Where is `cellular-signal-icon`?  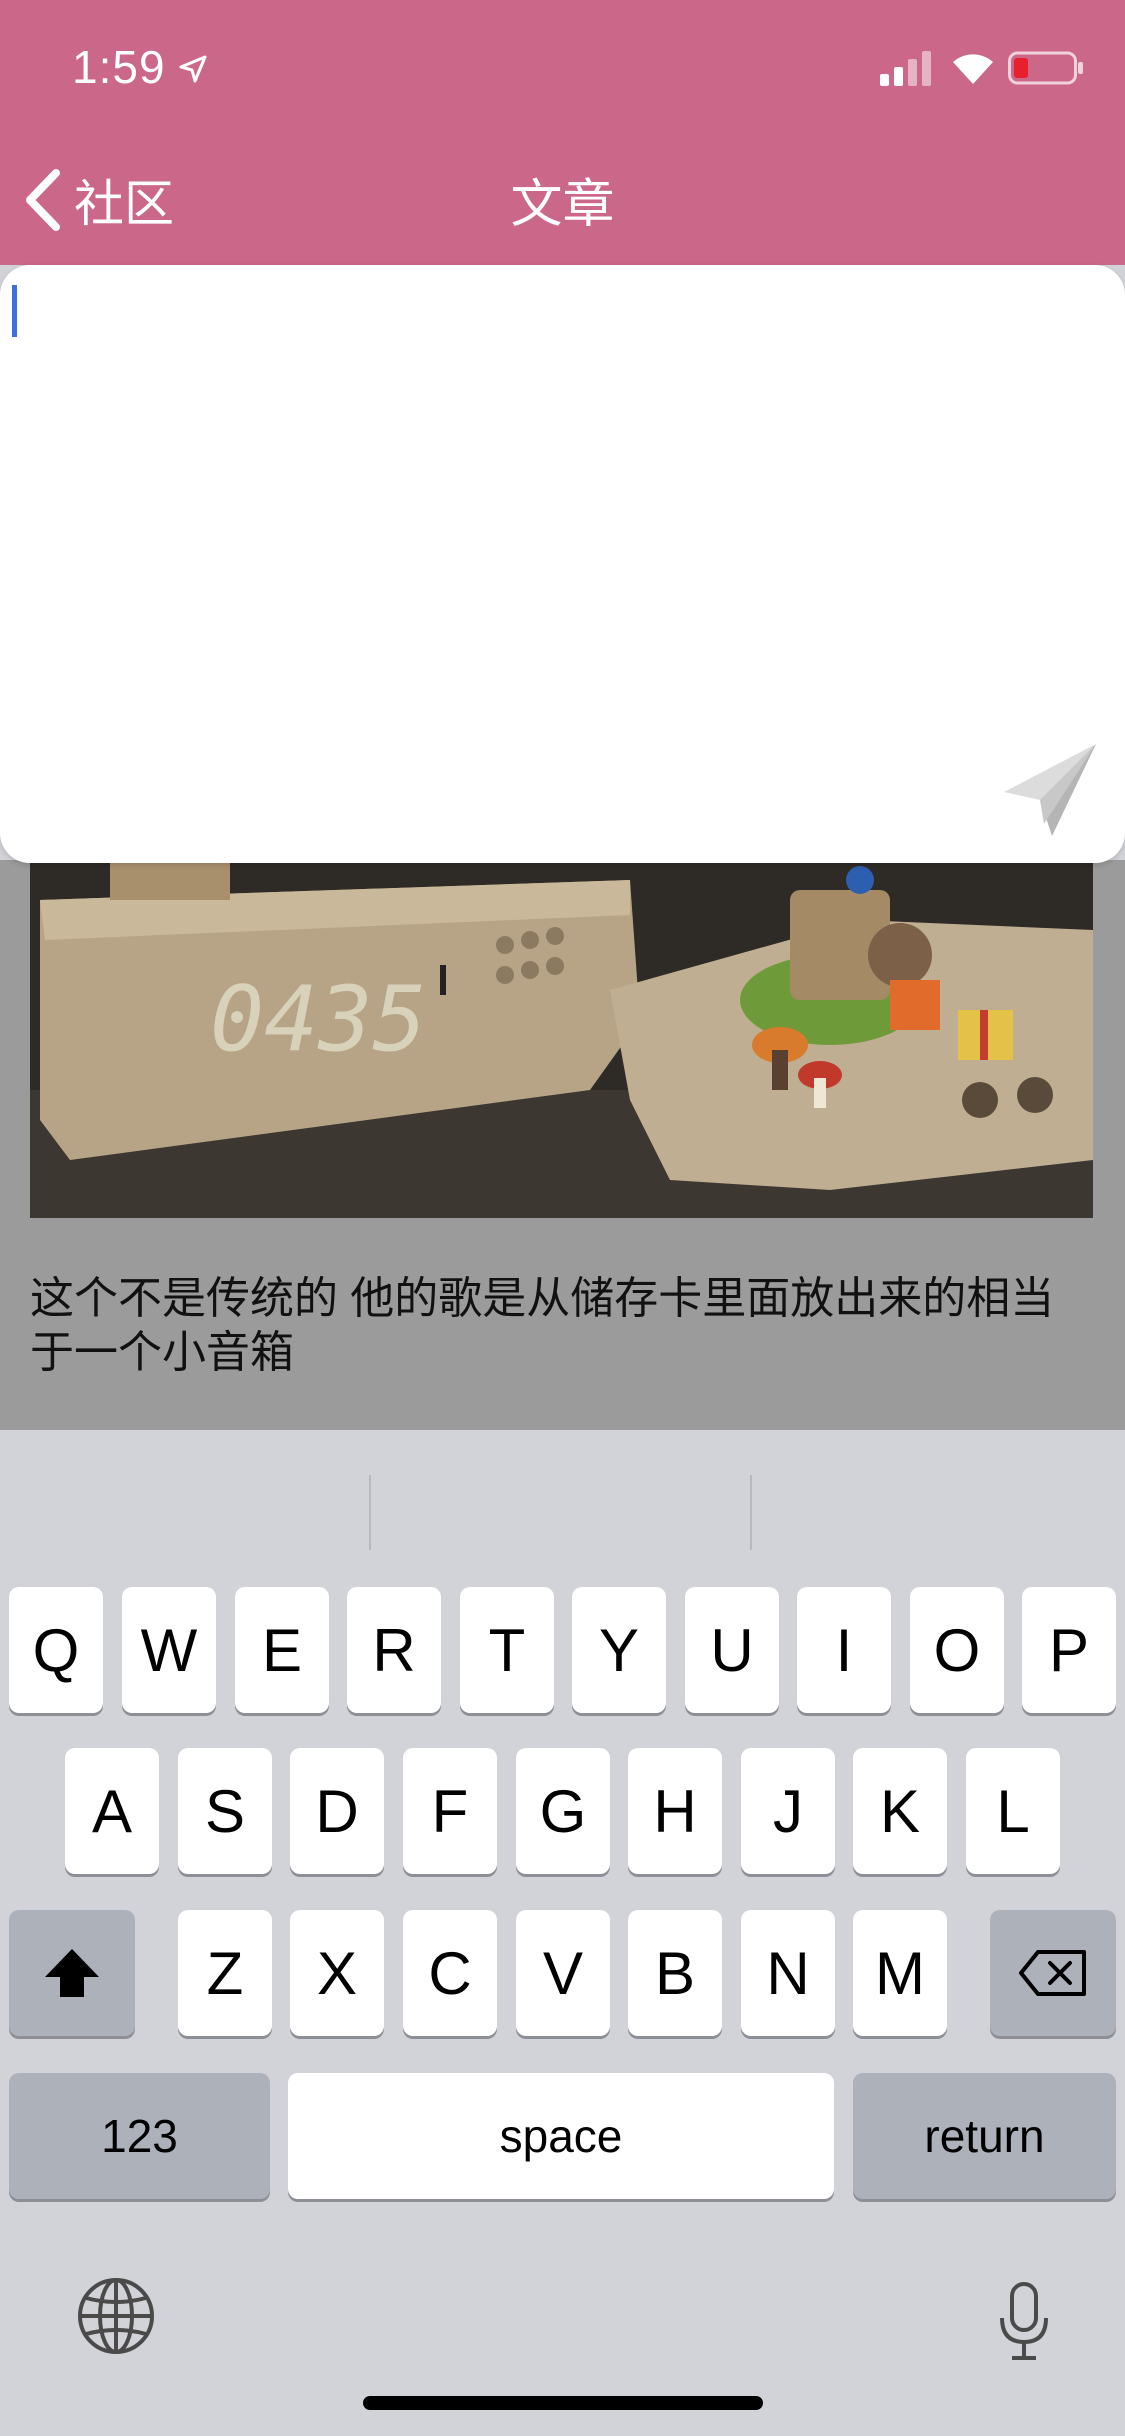
cellular-signal-icon is located at coordinates (905, 68).